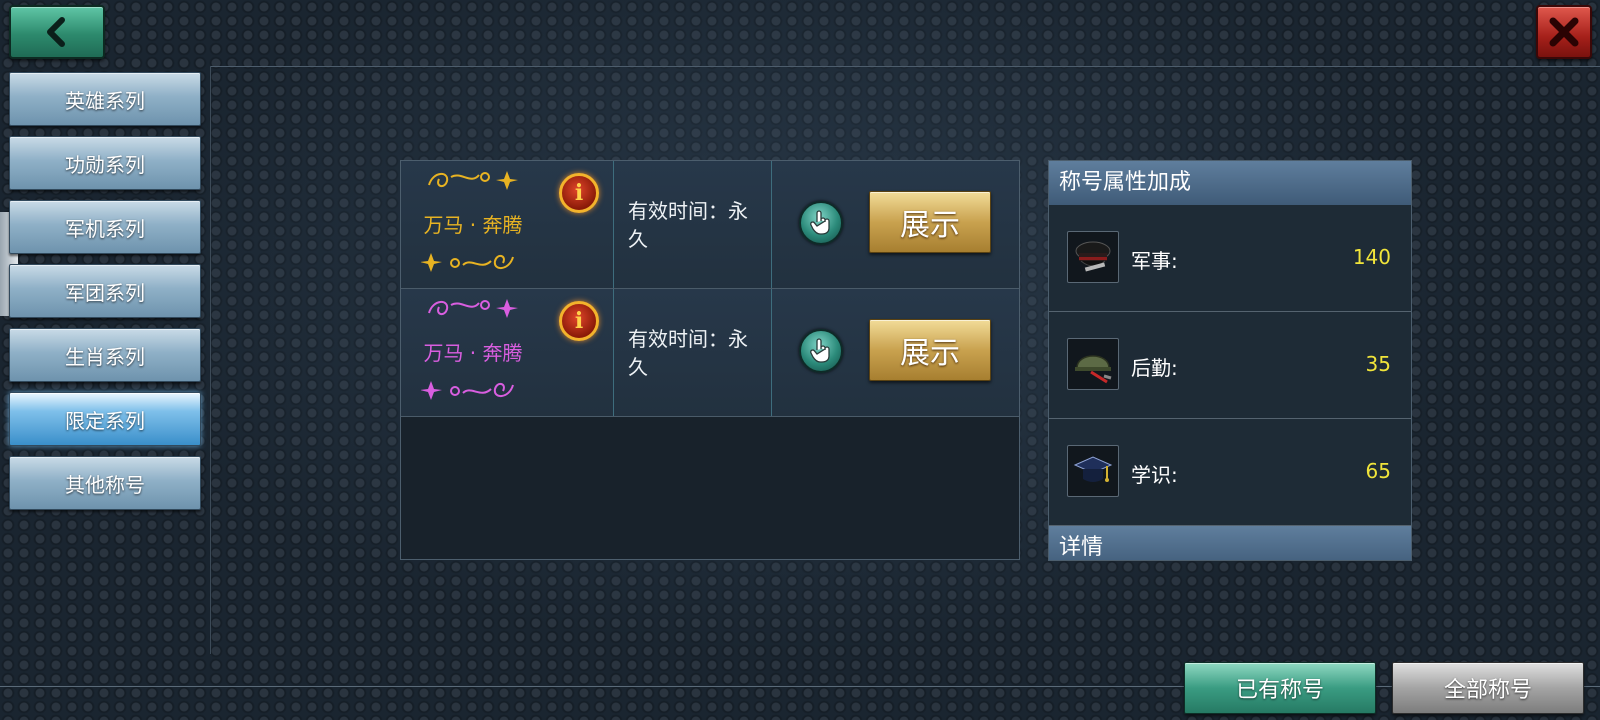 The width and height of the screenshot is (1600, 720). What do you see at coordinates (1230, 472) in the screenshot?
I see `attribute-row: 学识: 65` at bounding box center [1230, 472].